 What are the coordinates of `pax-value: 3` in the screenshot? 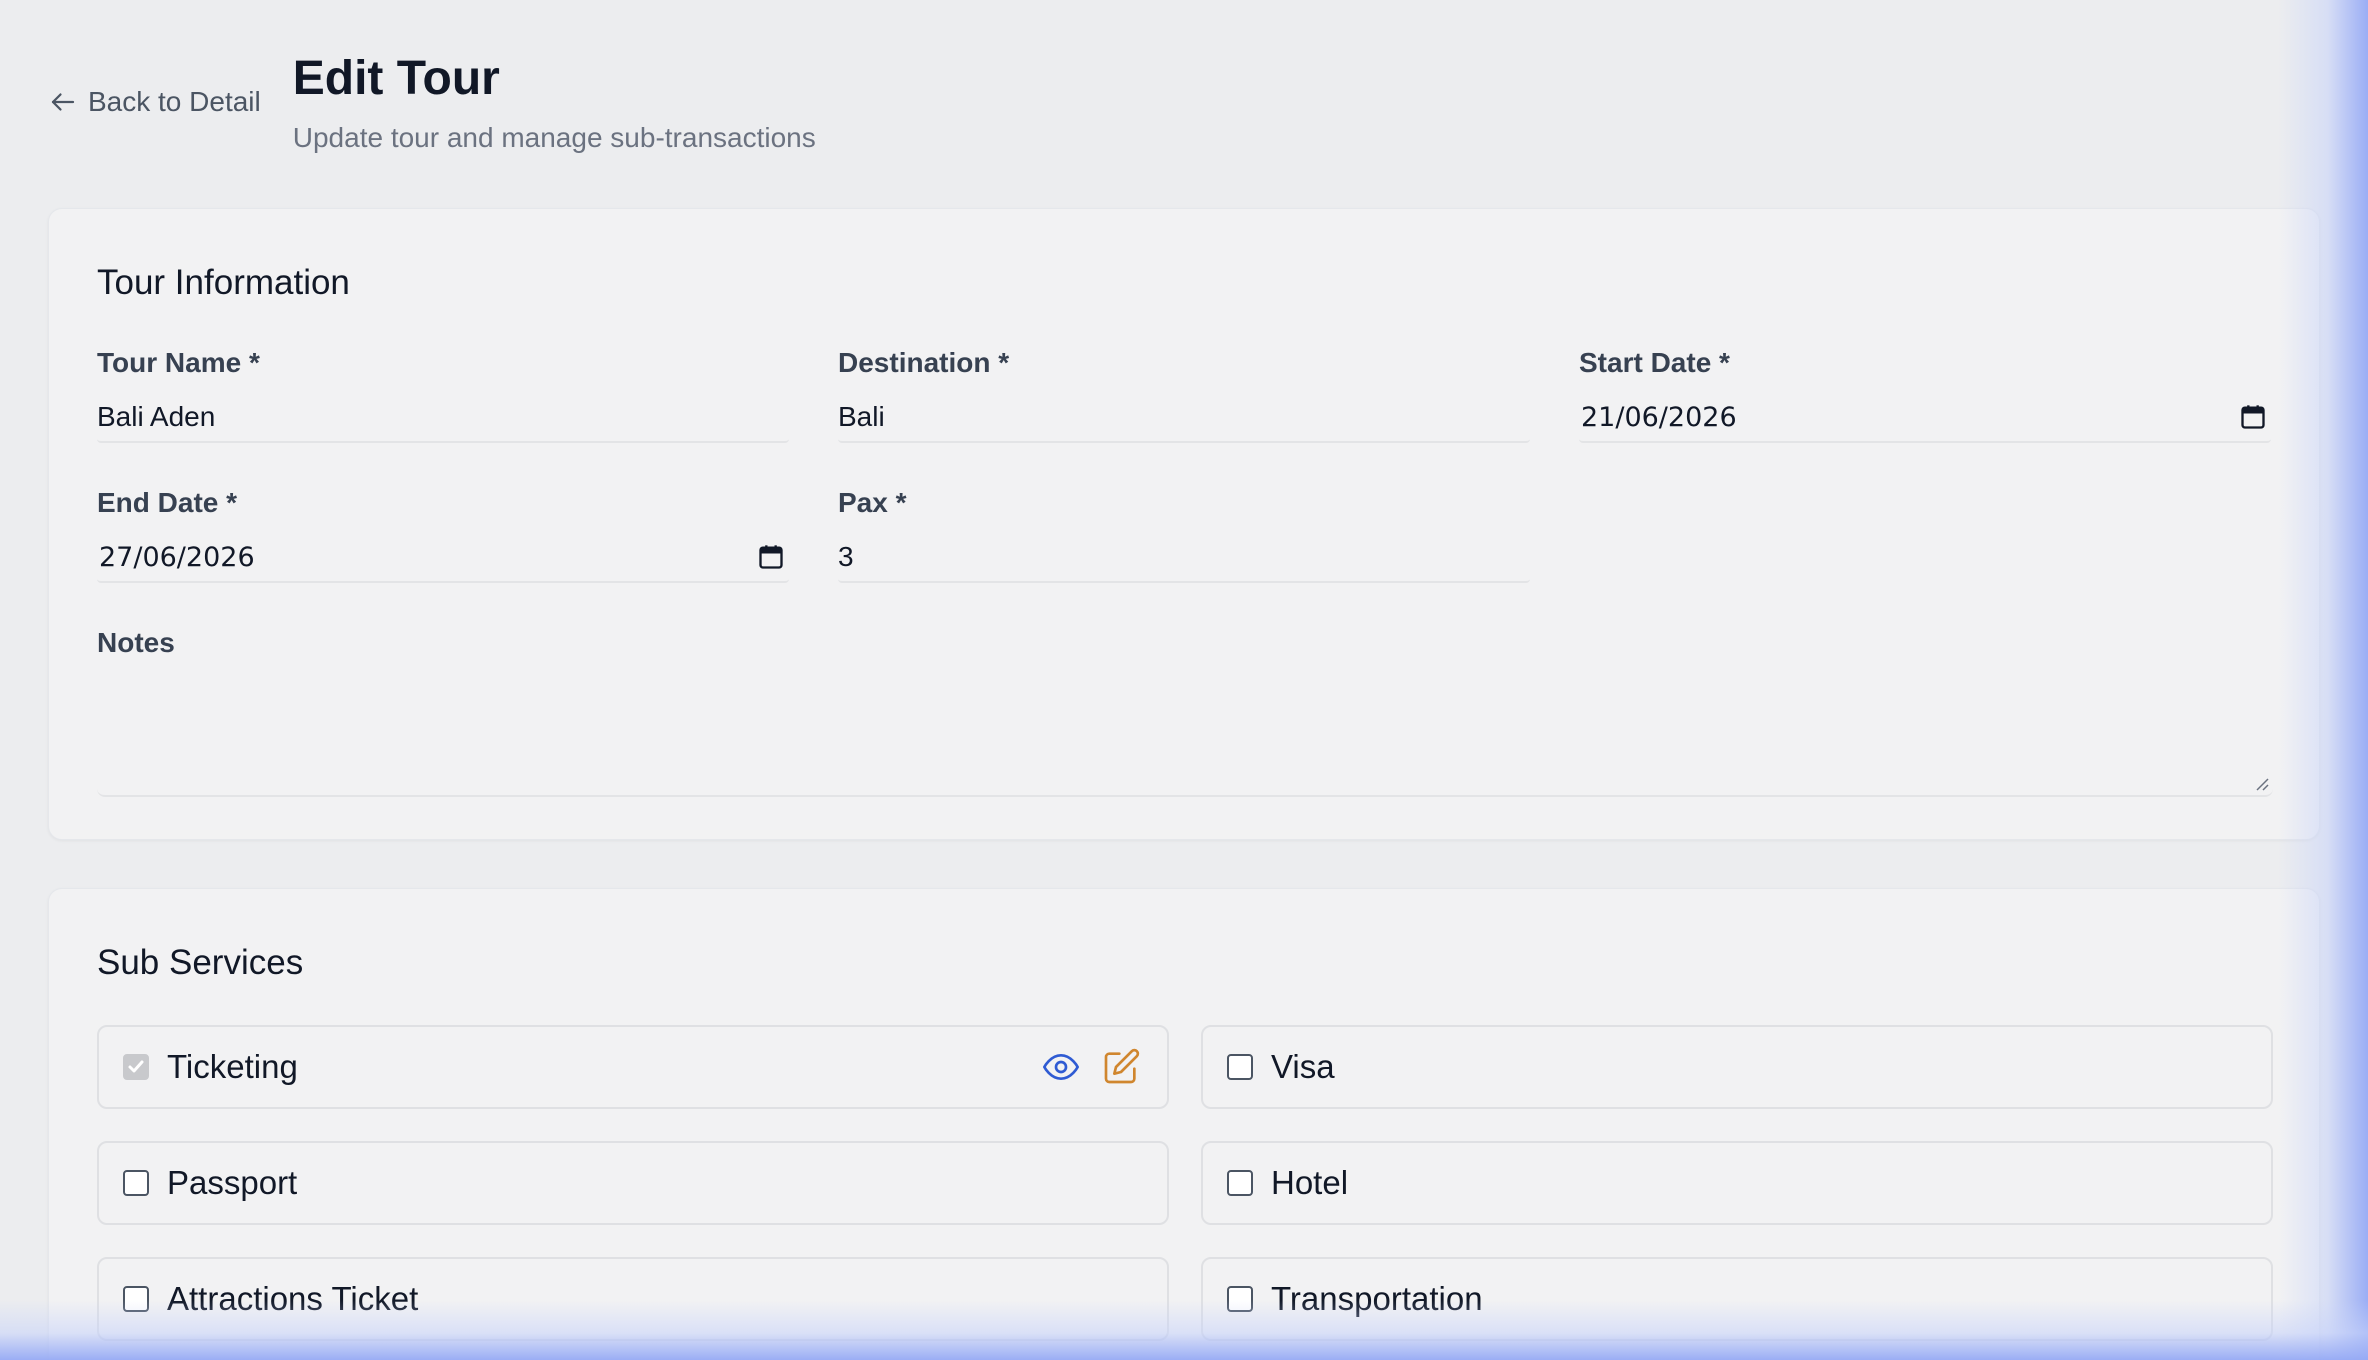 It's located at (846, 556).